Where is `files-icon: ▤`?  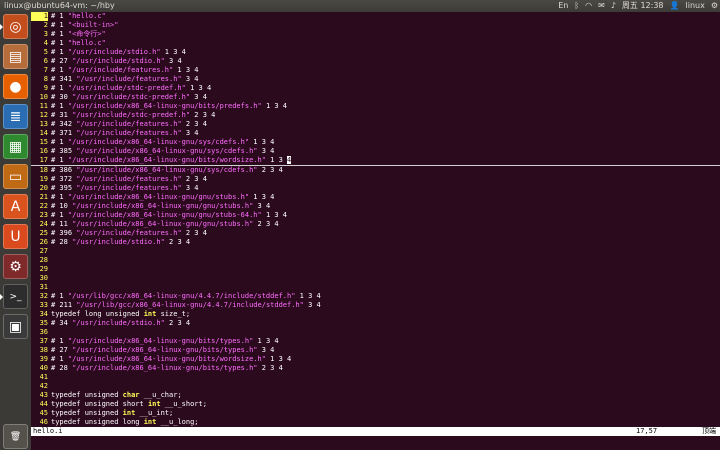 files-icon: ▤ is located at coordinates (15, 56).